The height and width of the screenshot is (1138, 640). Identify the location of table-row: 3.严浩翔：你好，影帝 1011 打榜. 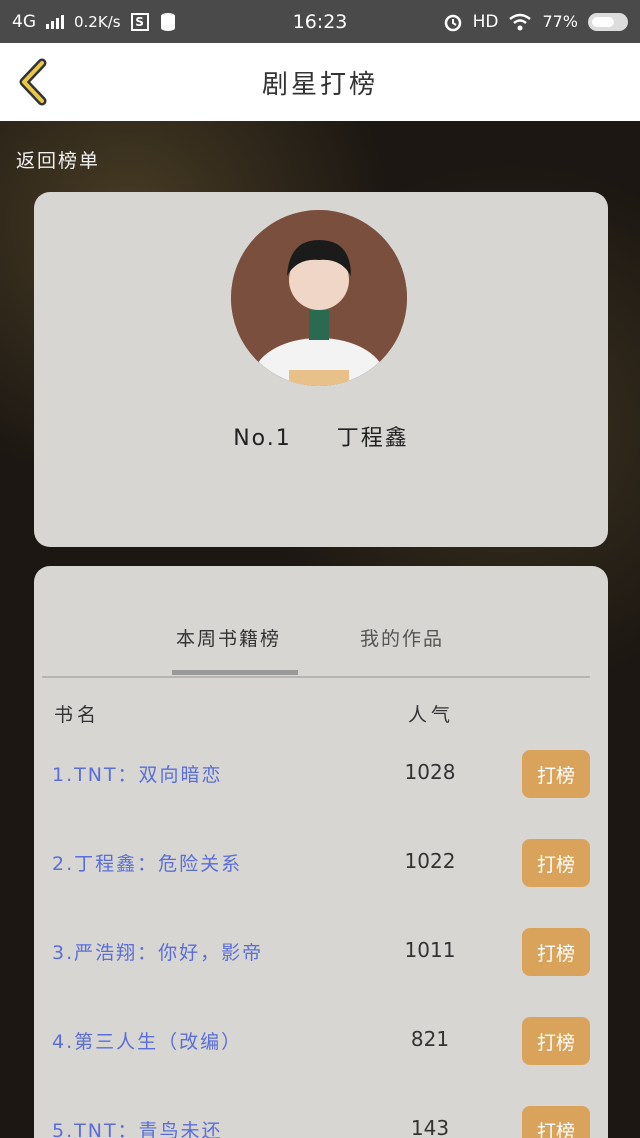
(321, 958).